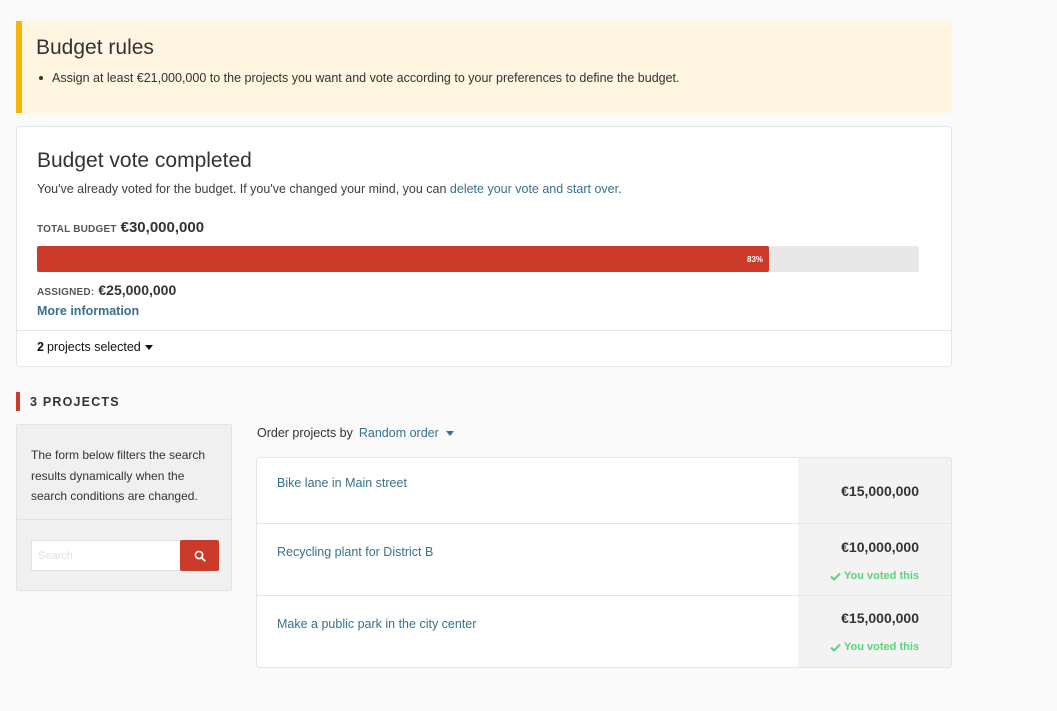 This screenshot has height=711, width=1057. I want to click on project-title-link: Bike lane in Main street, so click(342, 483).